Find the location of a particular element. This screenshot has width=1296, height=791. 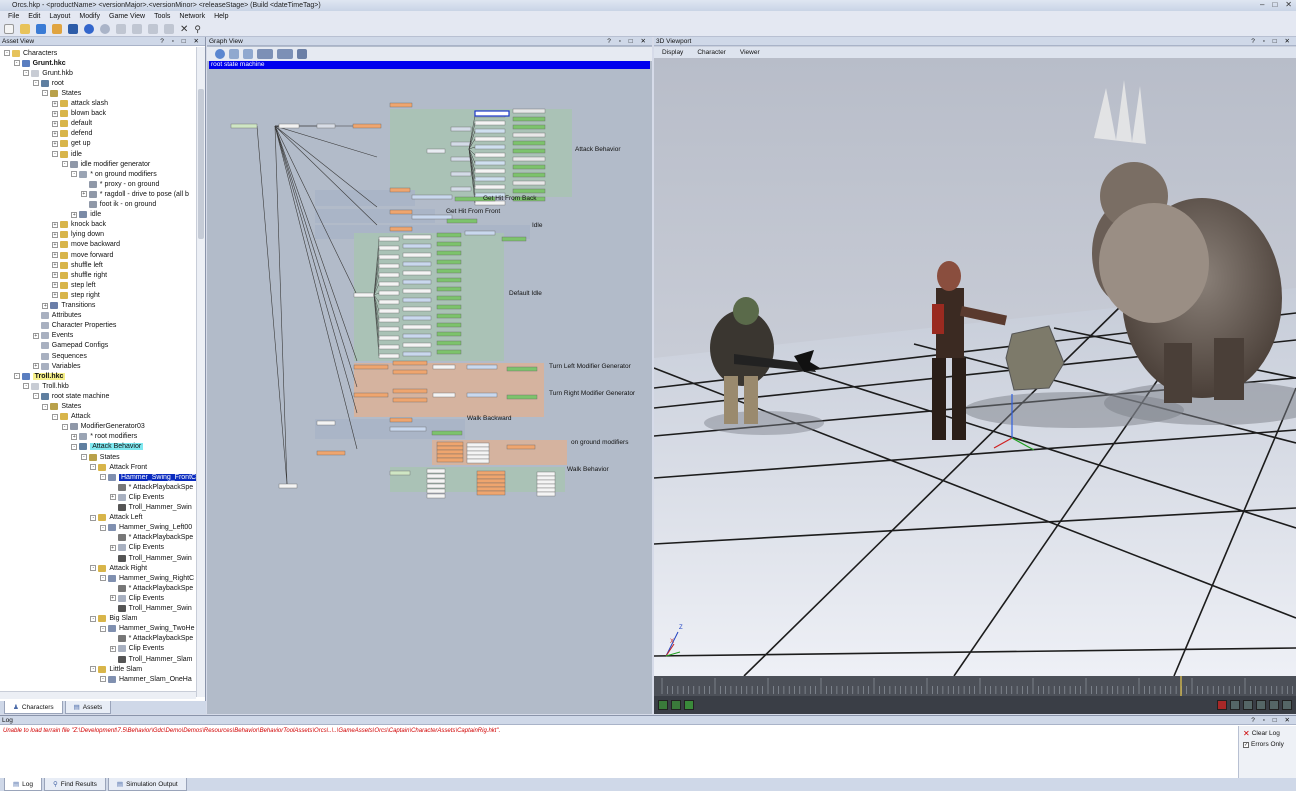

loop-icon is located at coordinates (663, 705).